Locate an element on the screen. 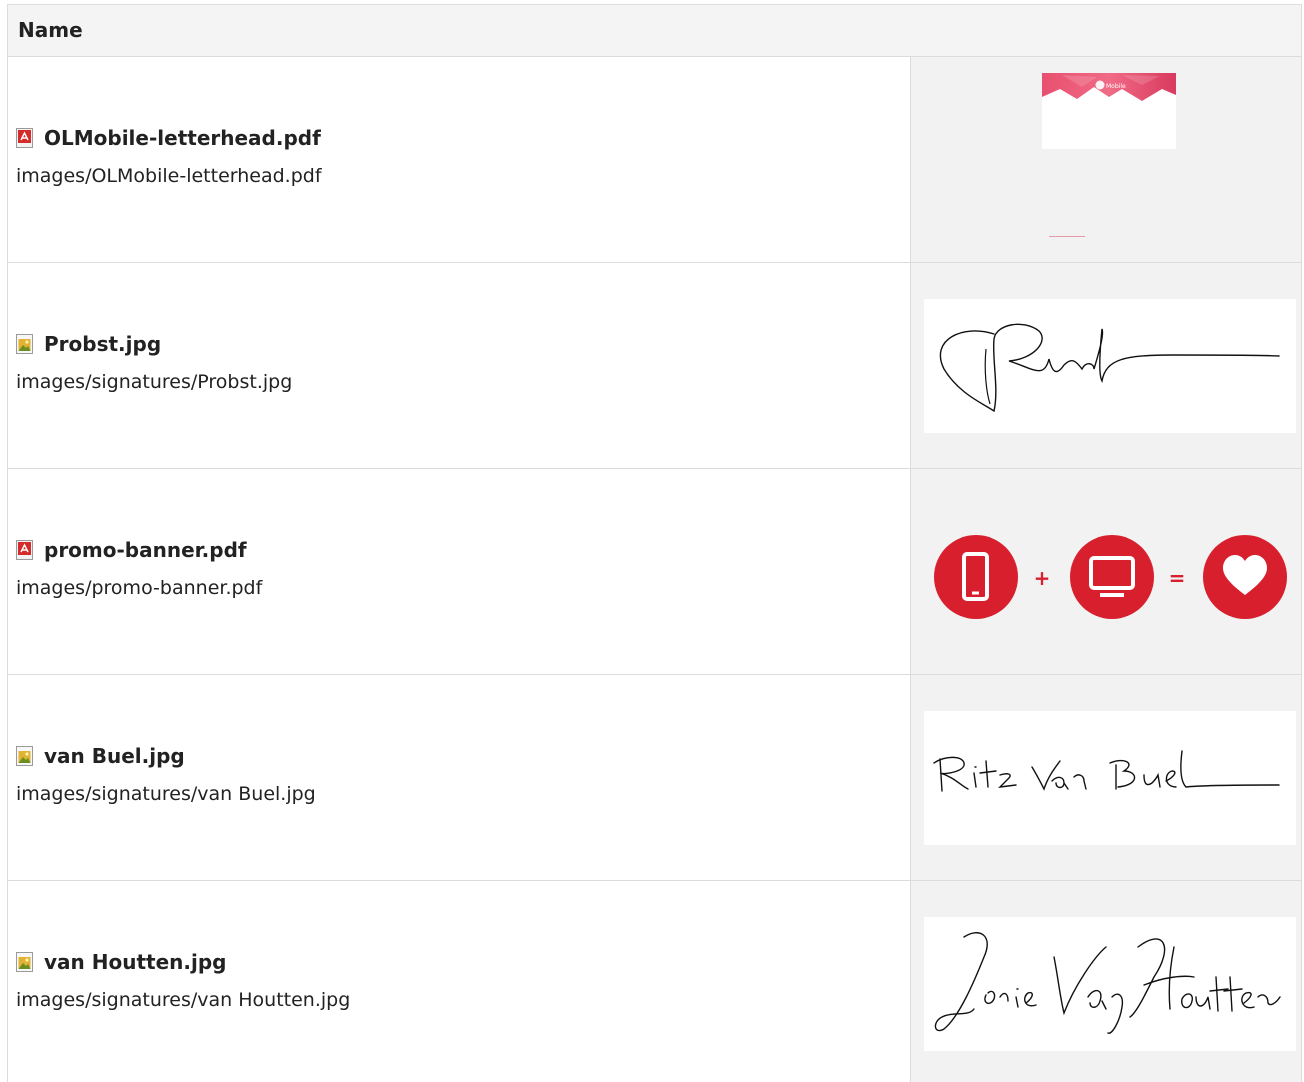  file-title: van Buel.jpg is located at coordinates (100, 756).